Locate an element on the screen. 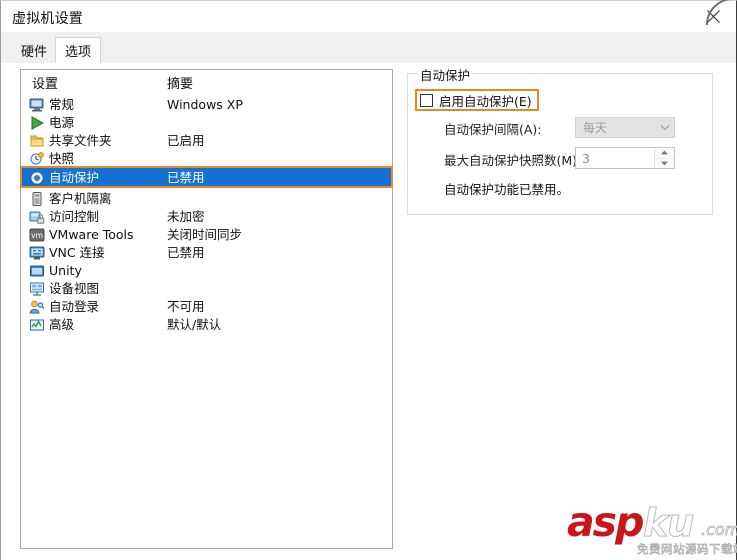 This screenshot has height=560, width=737. list-item-label: 设备视图 is located at coordinates (74, 288).